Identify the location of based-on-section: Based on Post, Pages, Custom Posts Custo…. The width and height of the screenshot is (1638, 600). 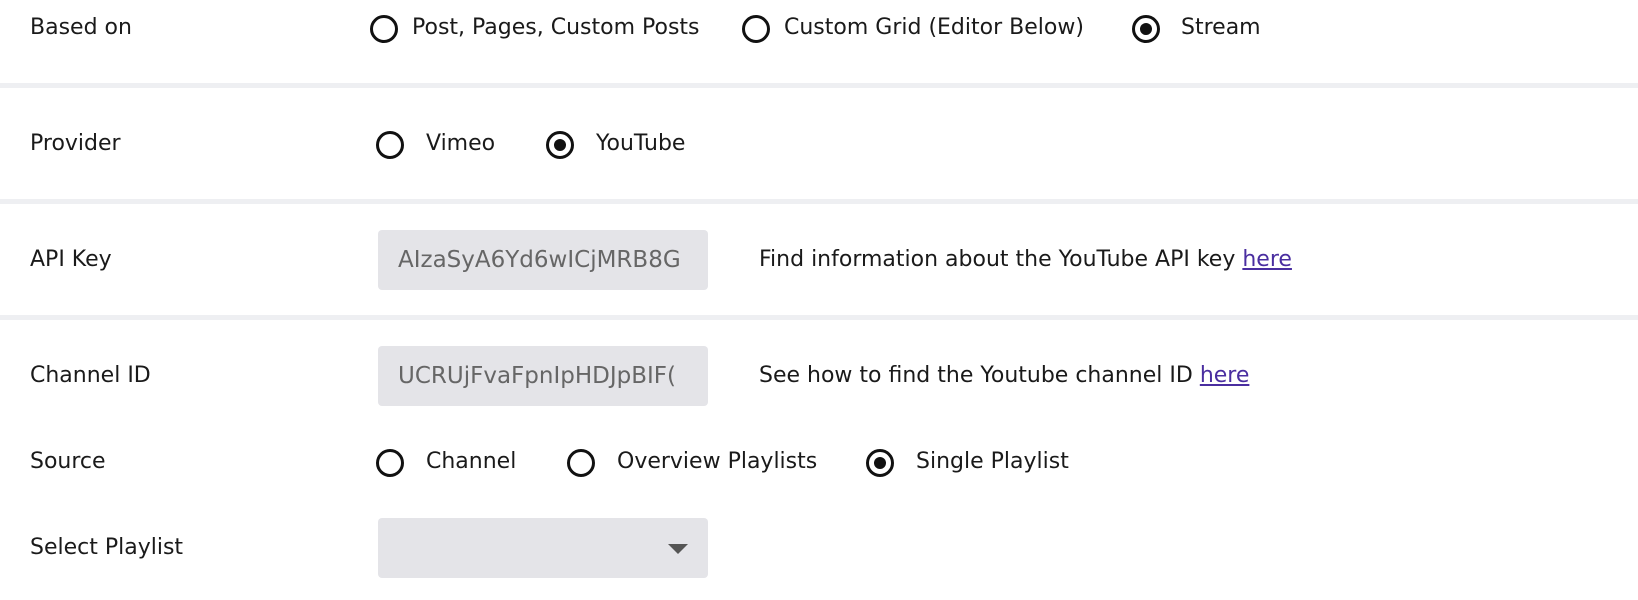
(819, 41).